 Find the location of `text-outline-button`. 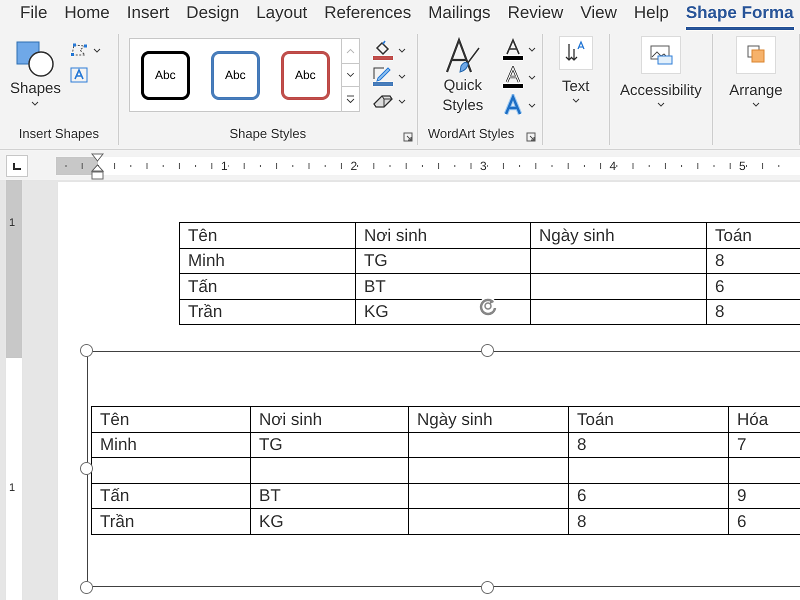

text-outline-button is located at coordinates (519, 77).